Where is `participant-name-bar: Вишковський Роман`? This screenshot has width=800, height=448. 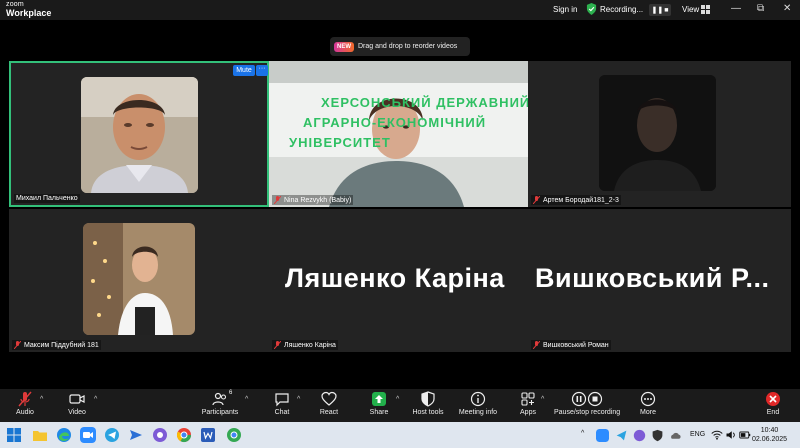 participant-name-bar: Вишковський Роман is located at coordinates (571, 345).